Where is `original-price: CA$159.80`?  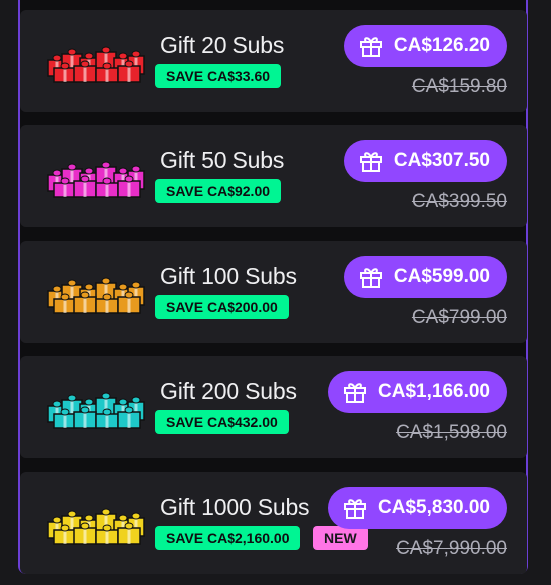
original-price: CA$159.80 is located at coordinates (459, 86).